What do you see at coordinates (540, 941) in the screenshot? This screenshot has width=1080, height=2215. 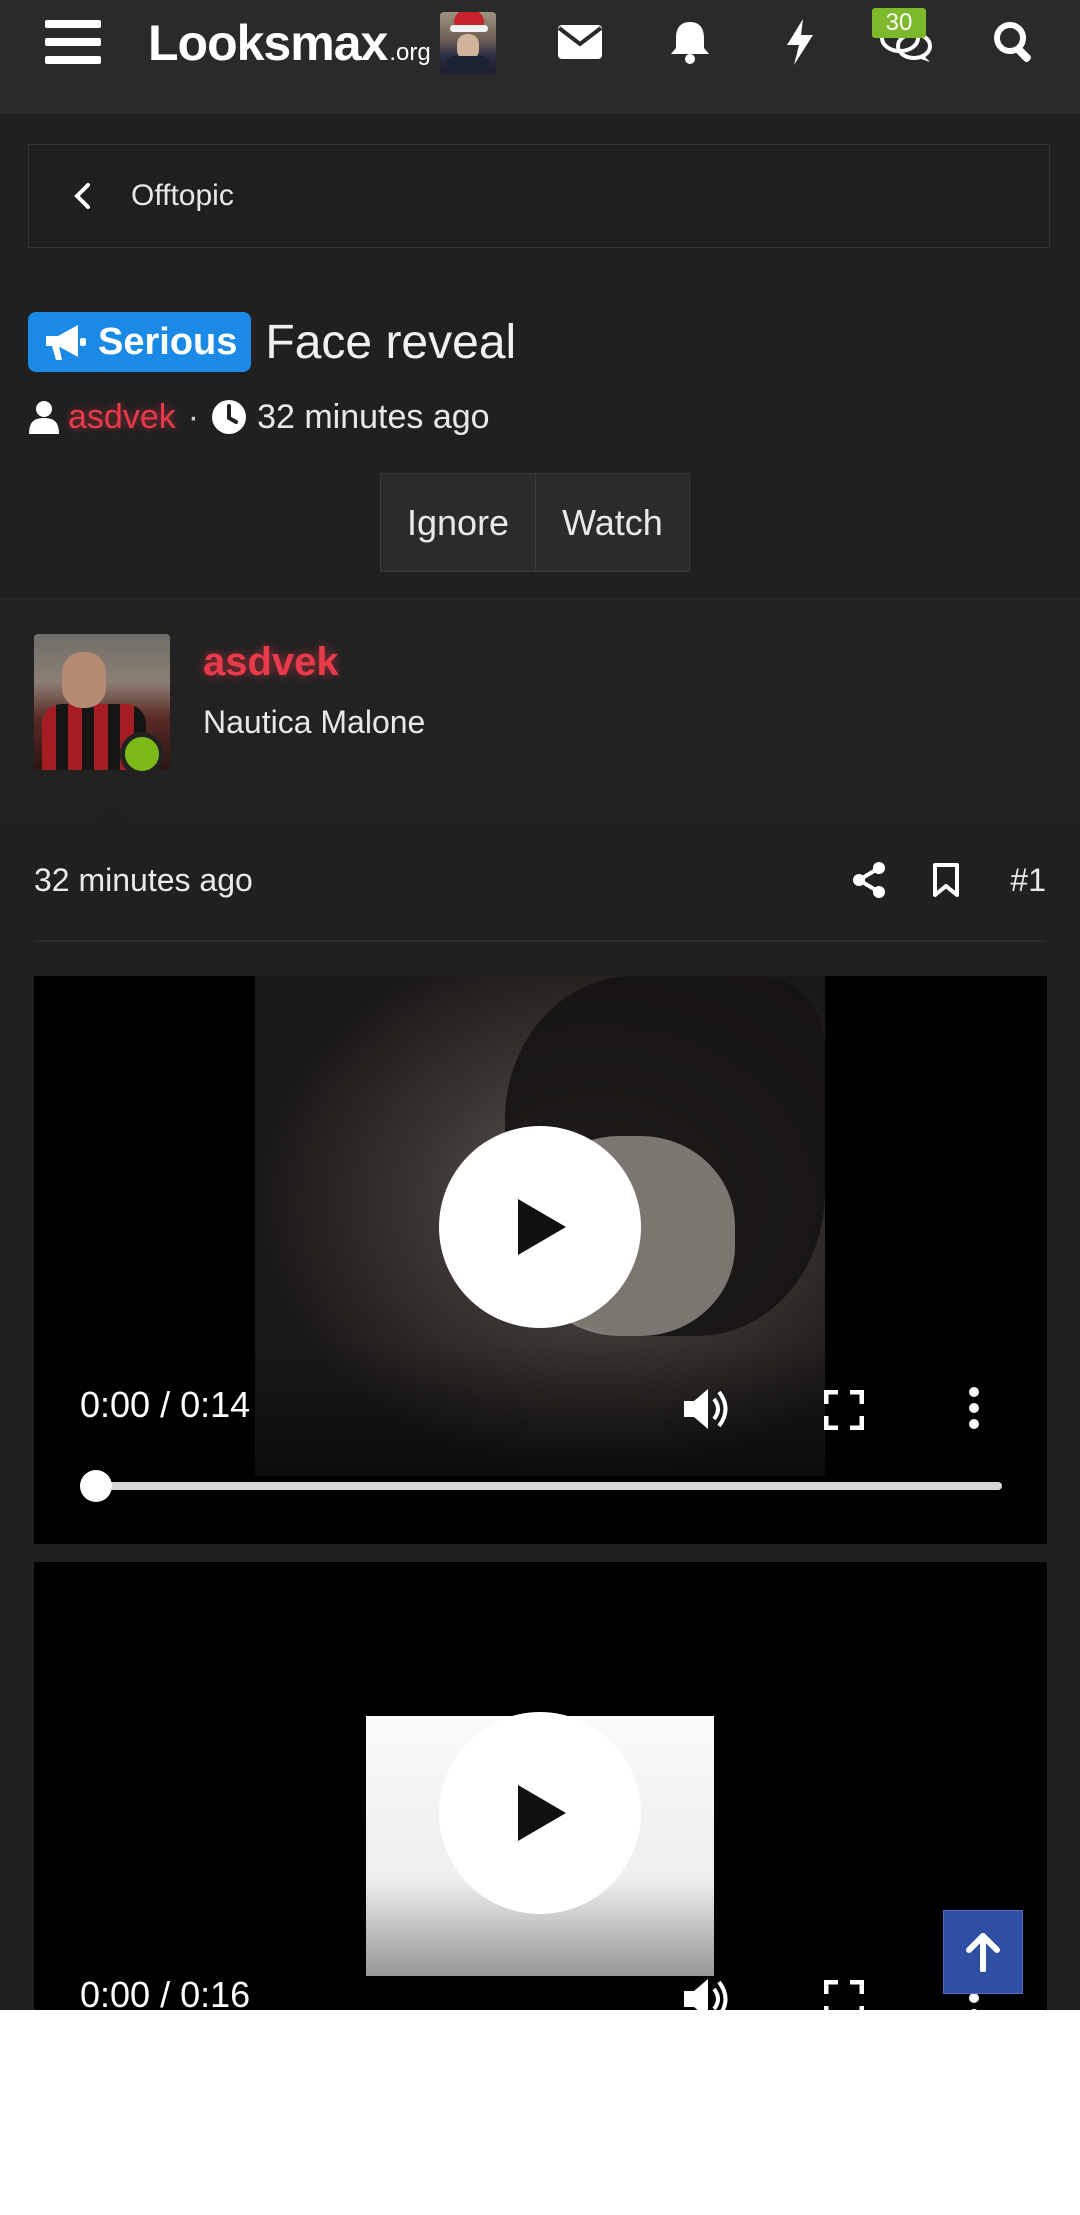 I see `divider` at bounding box center [540, 941].